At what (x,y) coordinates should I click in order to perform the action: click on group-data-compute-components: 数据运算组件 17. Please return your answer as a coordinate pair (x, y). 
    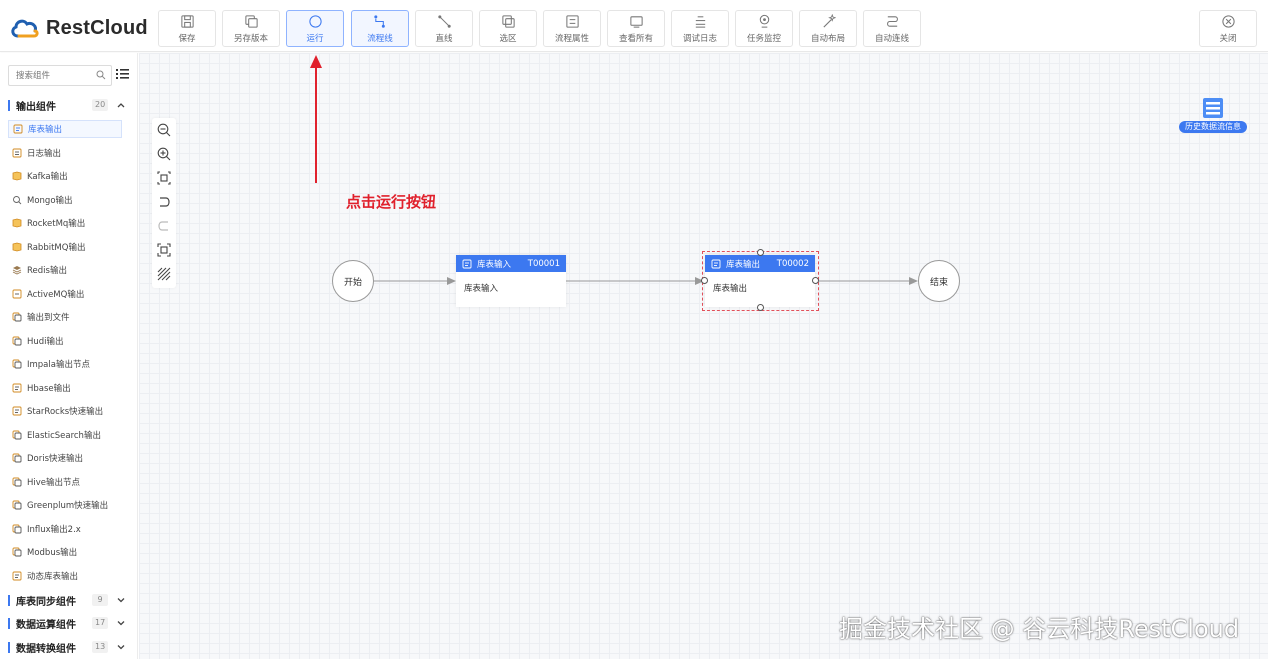
    Looking at the image, I should click on (68, 623).